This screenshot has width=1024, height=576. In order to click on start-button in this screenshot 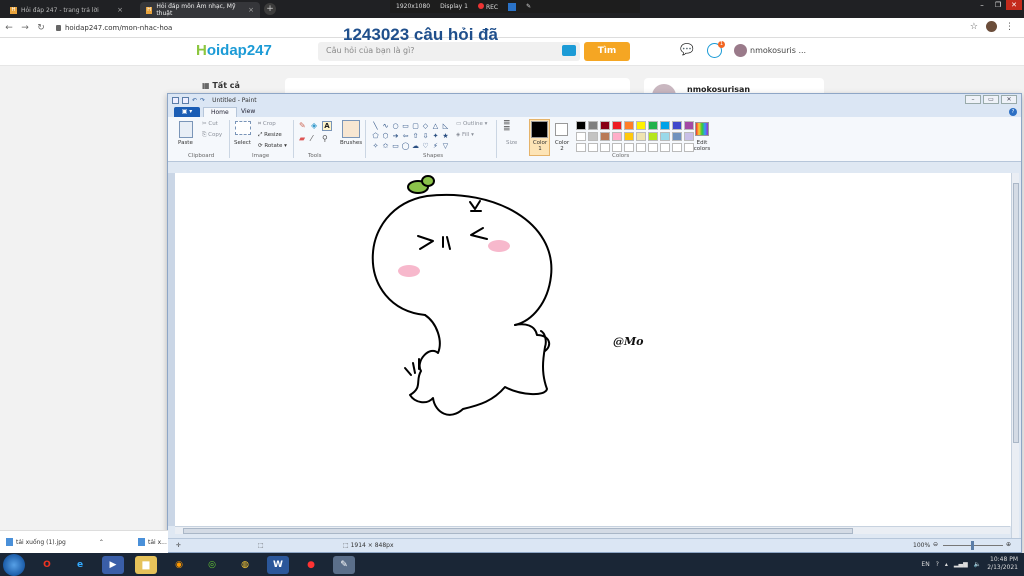, I will do `click(14, 564)`.